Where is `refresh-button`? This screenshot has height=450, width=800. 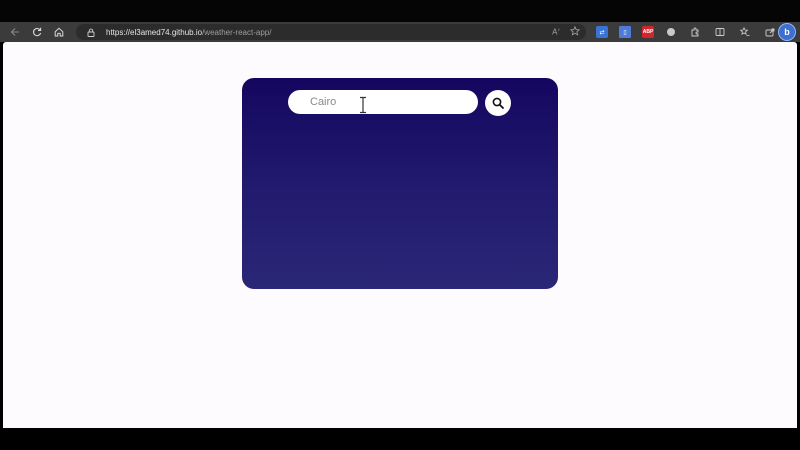
refresh-button is located at coordinates (37, 32).